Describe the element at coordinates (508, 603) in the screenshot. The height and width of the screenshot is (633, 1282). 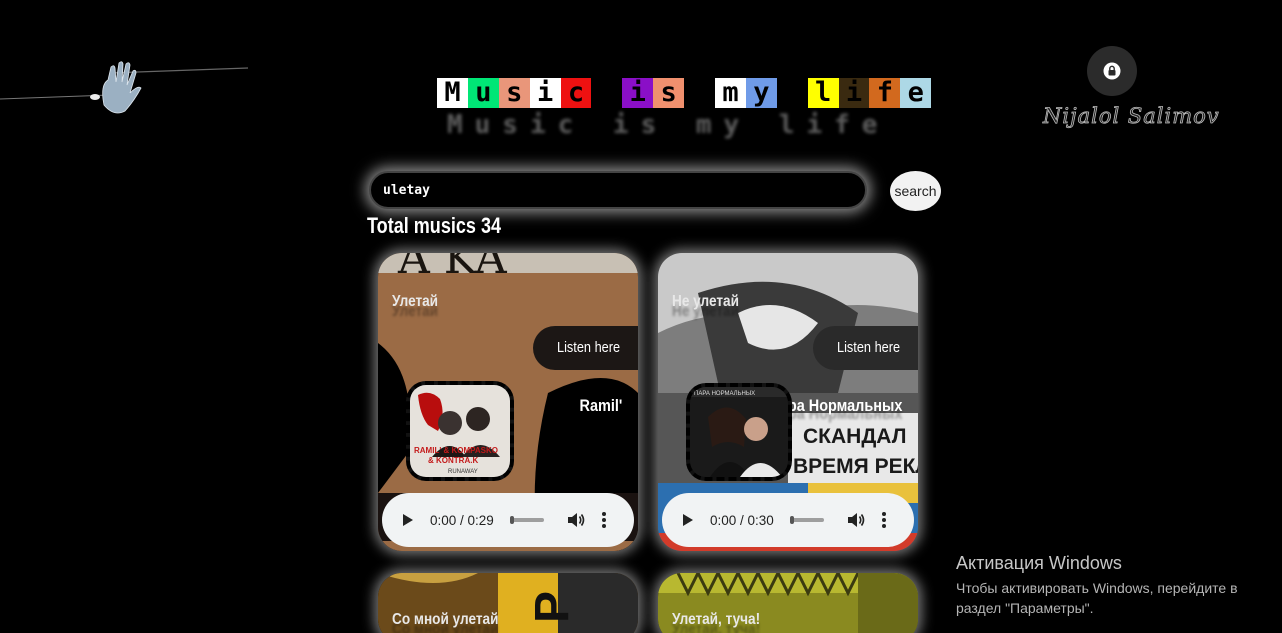
I see `music-card: P Со мной улетай` at that location.